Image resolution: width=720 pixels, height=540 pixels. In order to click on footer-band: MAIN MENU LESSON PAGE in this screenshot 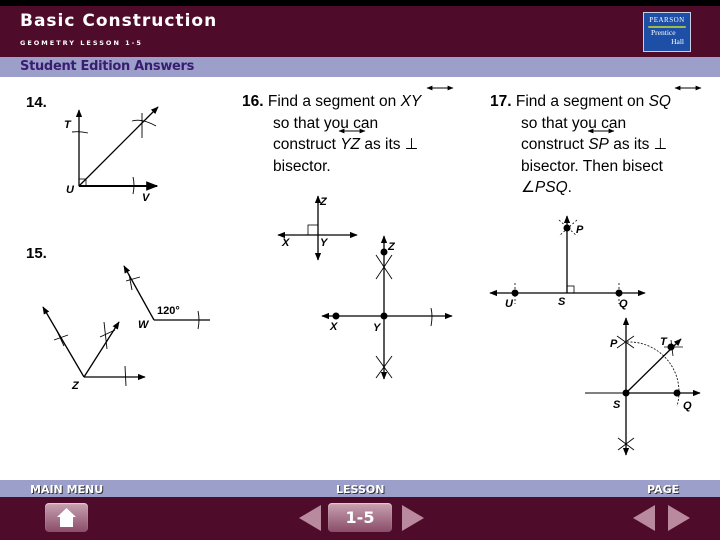, I will do `click(360, 488)`.